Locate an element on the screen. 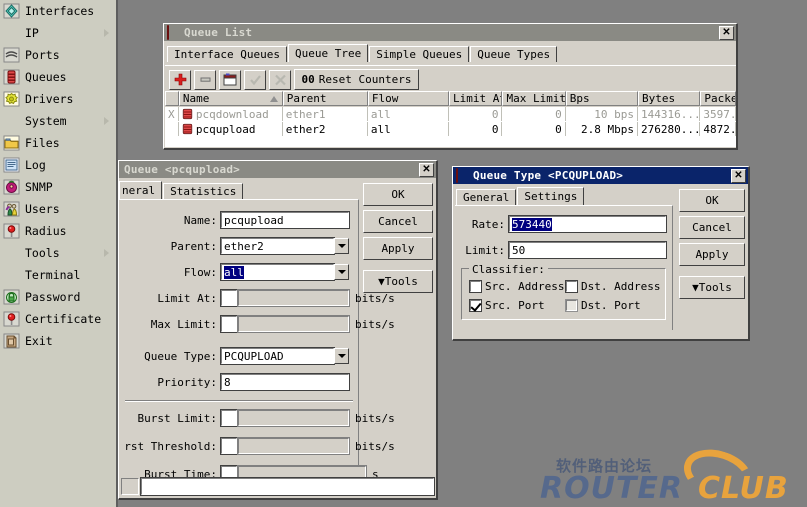 Image resolution: width=807 pixels, height=507 pixels. row-name-label: pcqupload is located at coordinates (225, 129).